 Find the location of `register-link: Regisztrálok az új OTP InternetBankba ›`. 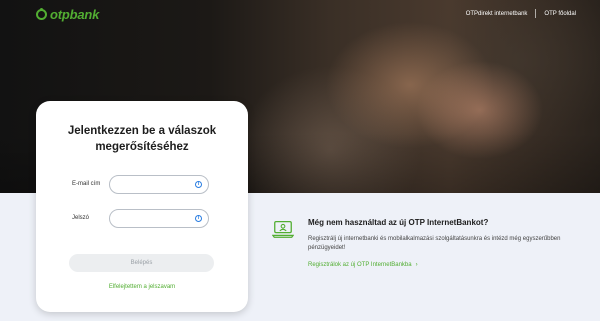

register-link: Regisztrálok az új OTP InternetBankba › is located at coordinates (398, 265).